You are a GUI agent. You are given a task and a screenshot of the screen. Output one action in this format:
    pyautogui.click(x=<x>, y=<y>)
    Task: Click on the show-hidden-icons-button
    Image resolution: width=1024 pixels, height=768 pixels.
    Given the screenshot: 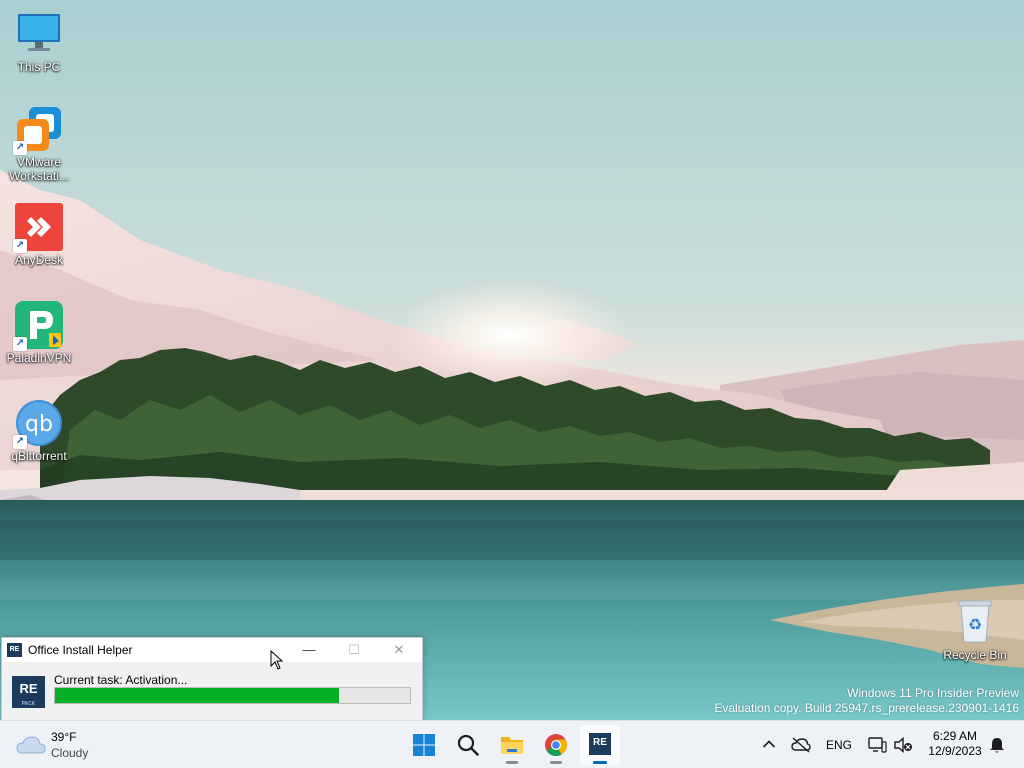 What is the action you would take?
    pyautogui.click(x=769, y=745)
    